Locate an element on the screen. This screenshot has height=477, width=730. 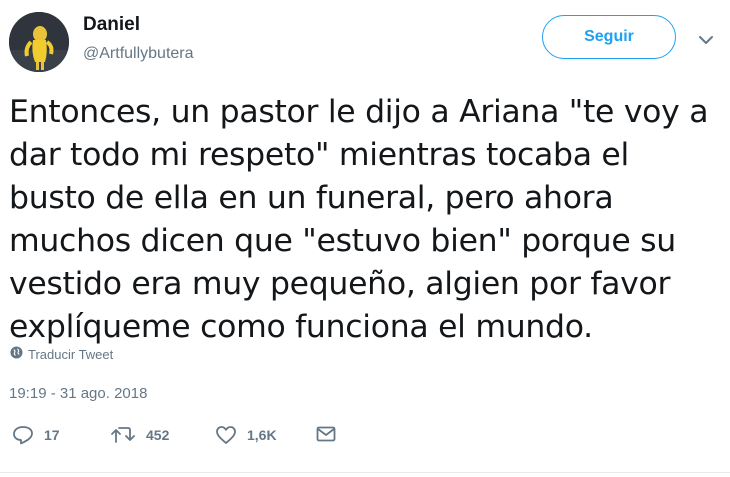
envelope-icon is located at coordinates (326, 434).